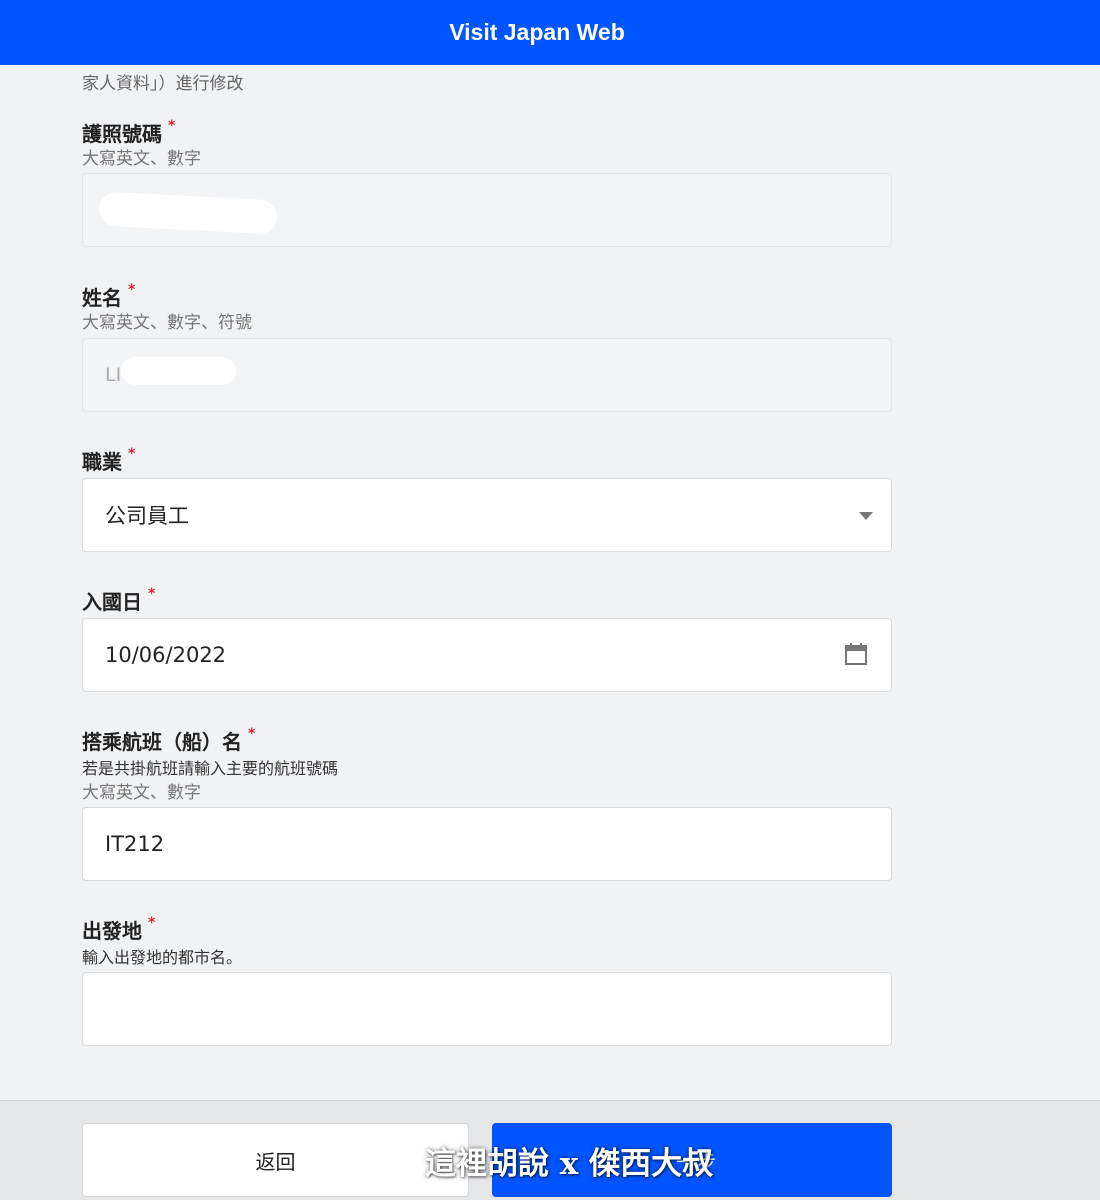  What do you see at coordinates (119, 600) in the screenshot?
I see `entry-date-label: 入國日 *` at bounding box center [119, 600].